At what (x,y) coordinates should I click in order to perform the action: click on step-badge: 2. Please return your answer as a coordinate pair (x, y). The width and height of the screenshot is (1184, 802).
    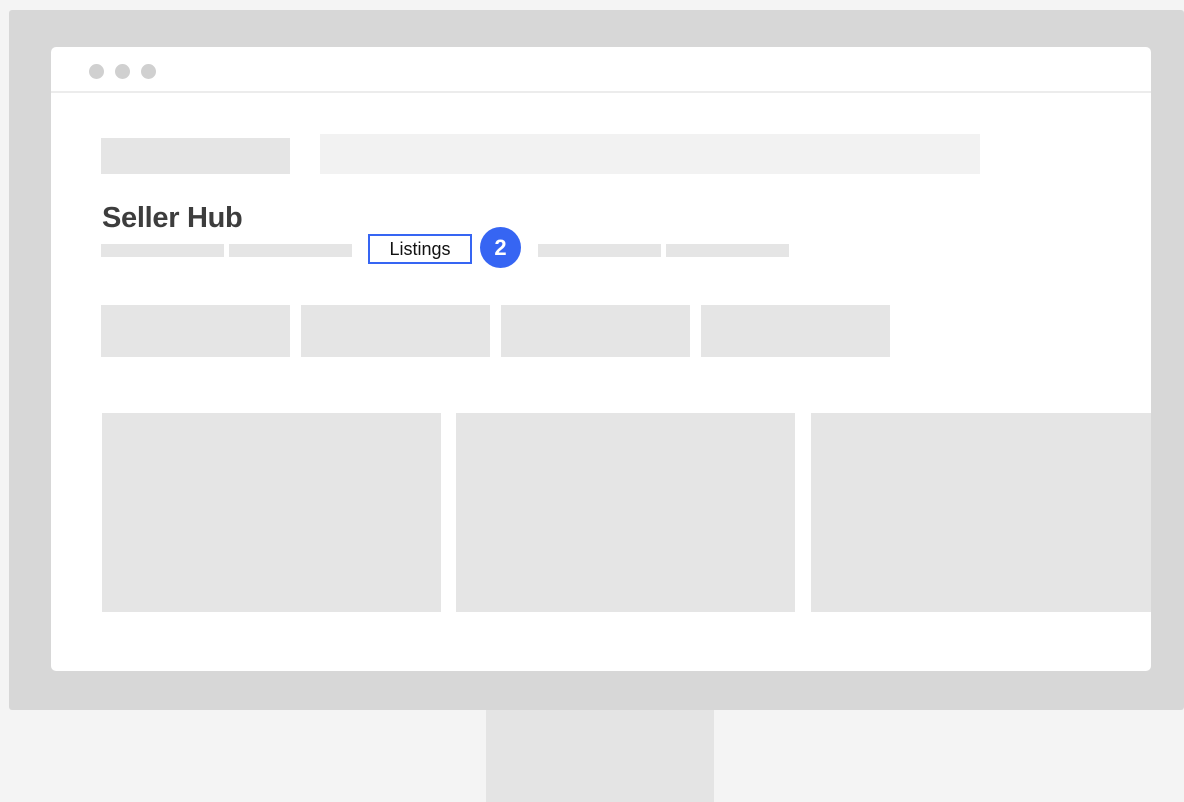
    Looking at the image, I should click on (500, 247).